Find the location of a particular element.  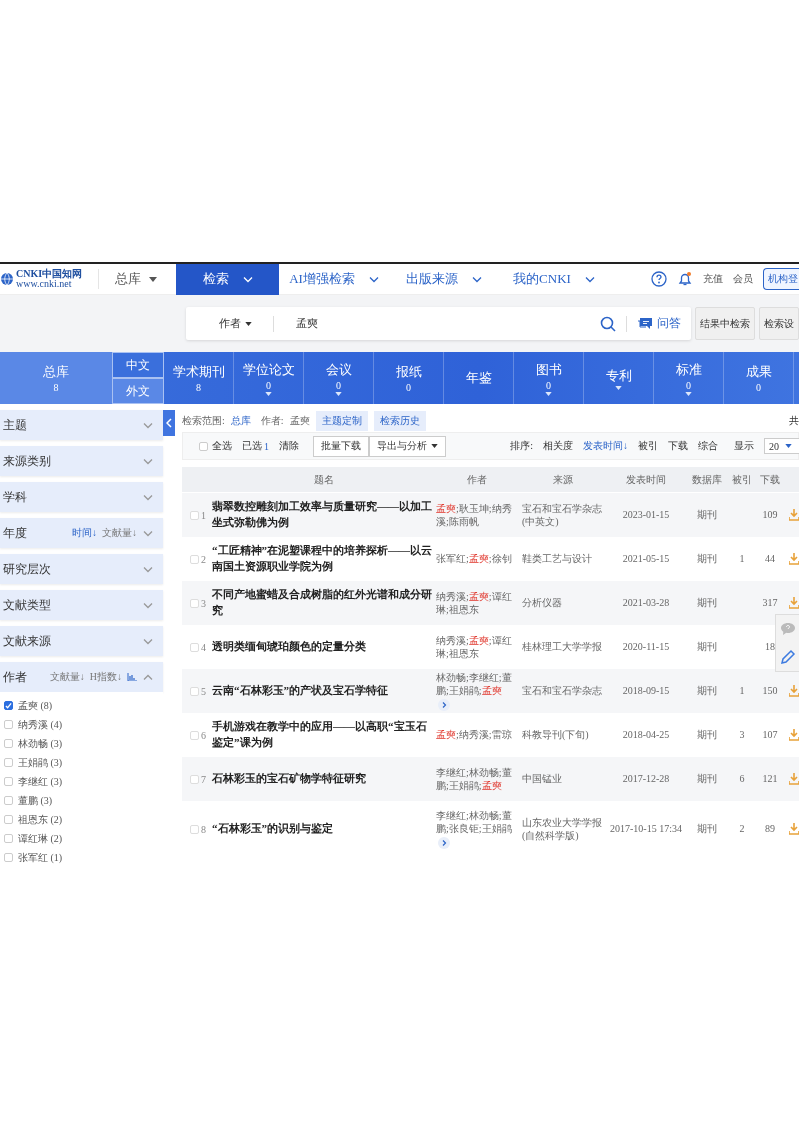

filter-option: 纳秀溪 (4) is located at coordinates (40, 724).